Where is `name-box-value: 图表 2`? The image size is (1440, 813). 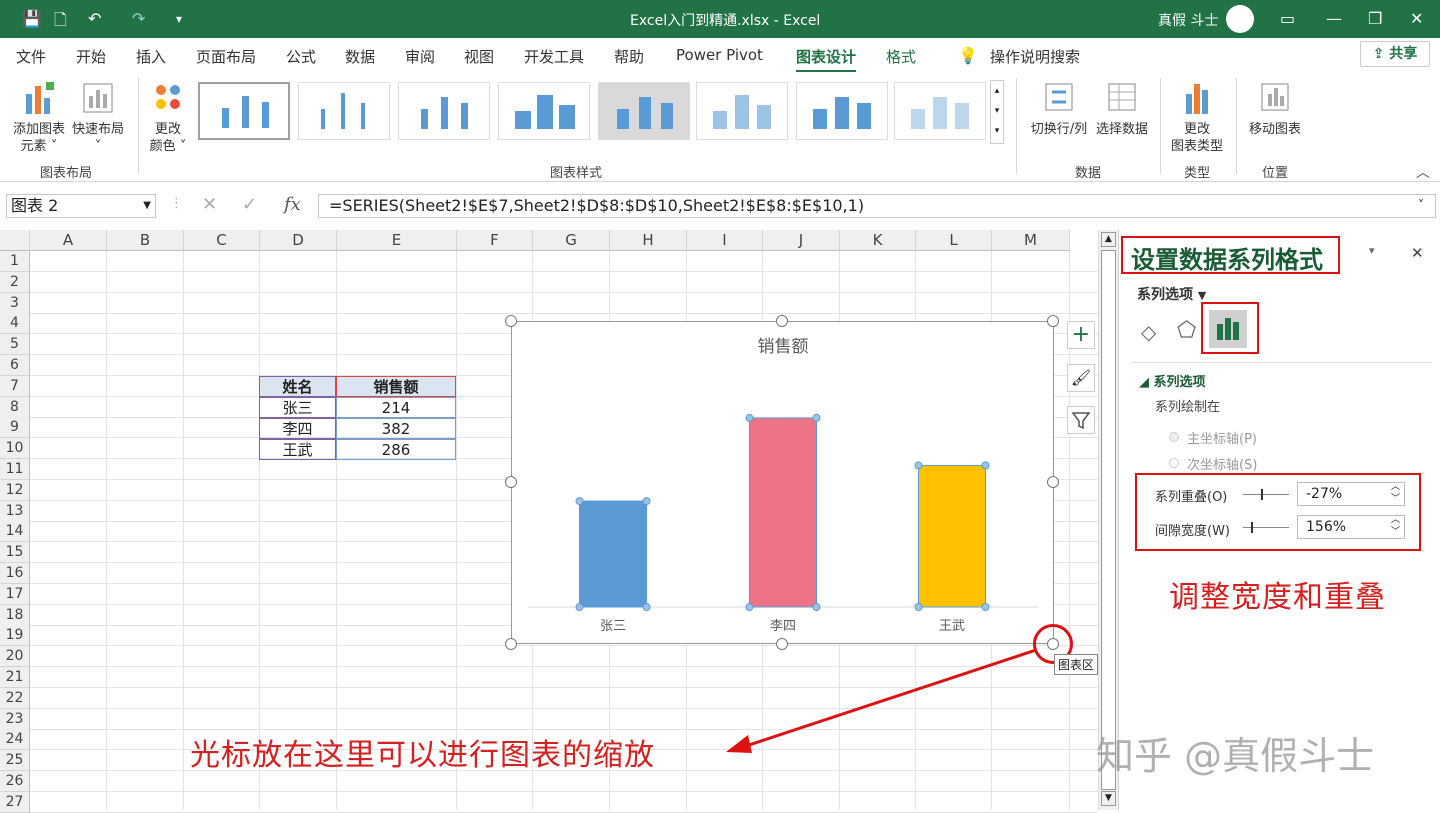 name-box-value: 图表 2 is located at coordinates (35, 205).